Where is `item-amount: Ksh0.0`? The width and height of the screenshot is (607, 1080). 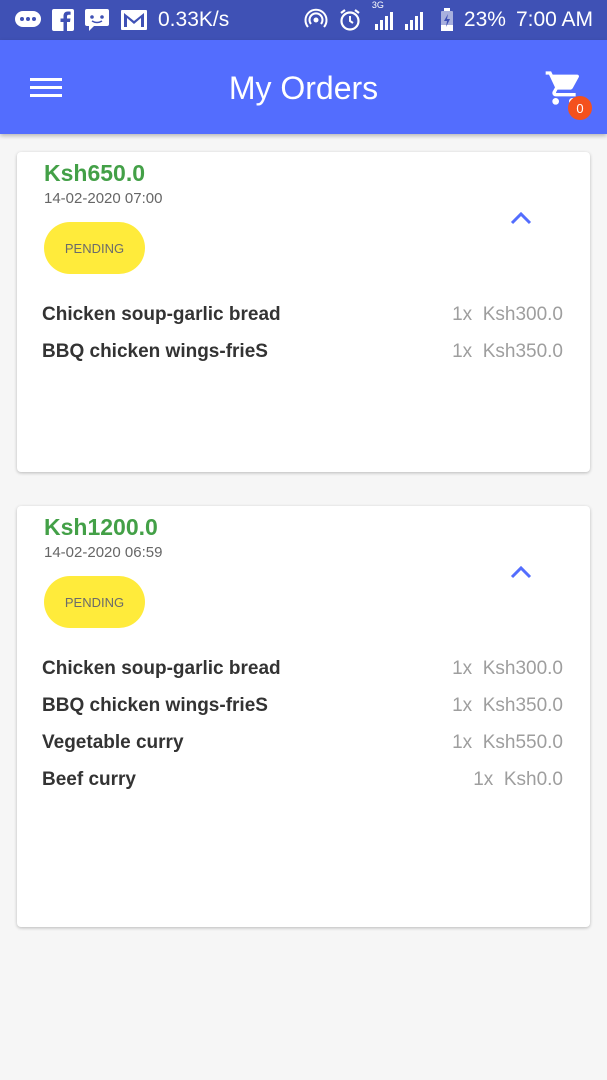 item-amount: Ksh0.0 is located at coordinates (533, 779).